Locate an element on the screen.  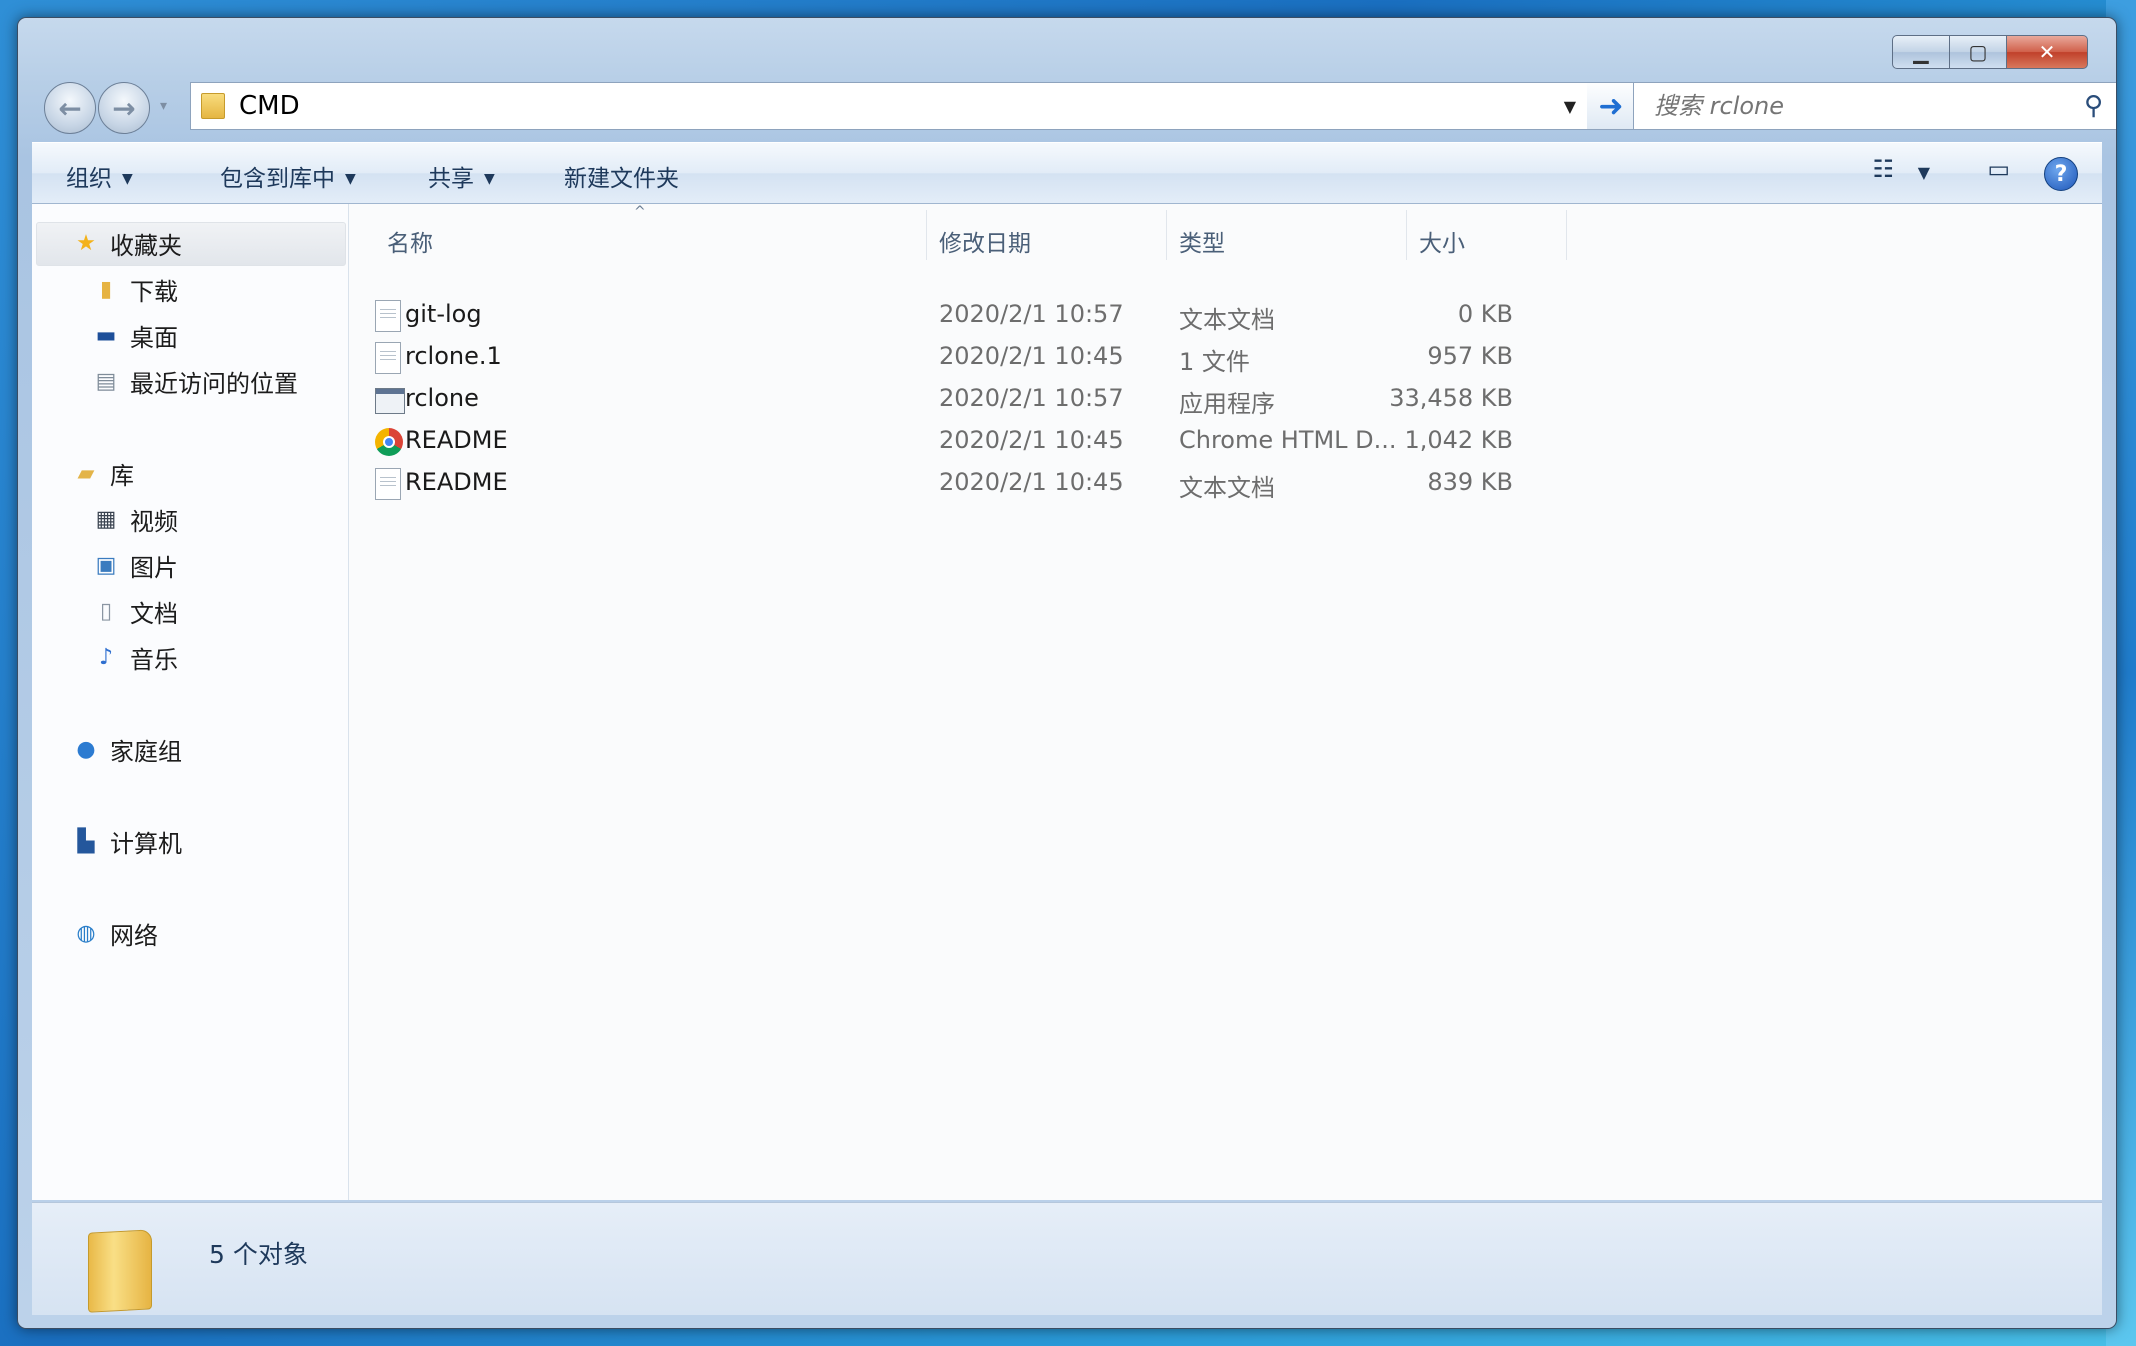
back-button: ← is located at coordinates (70, 108).